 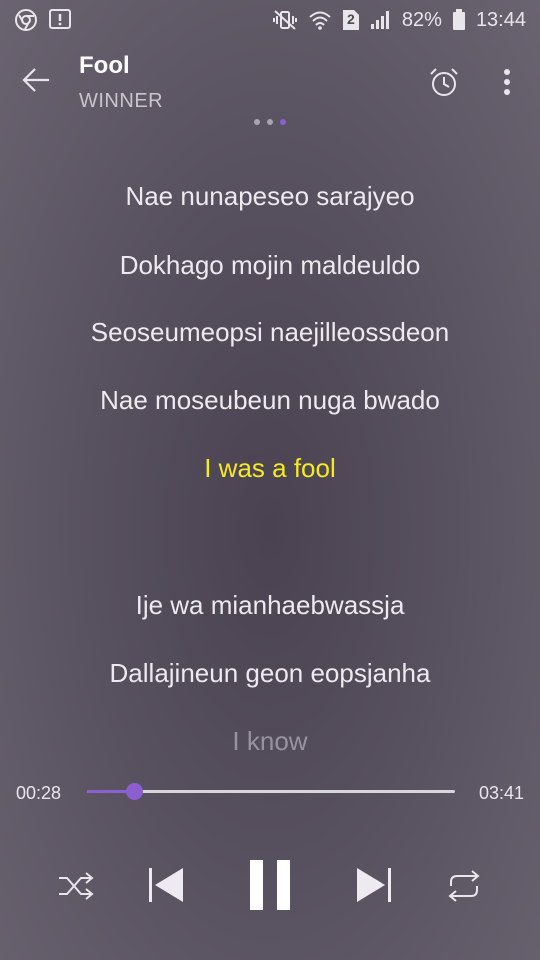 I want to click on shuffle-icon, so click(x=76, y=886).